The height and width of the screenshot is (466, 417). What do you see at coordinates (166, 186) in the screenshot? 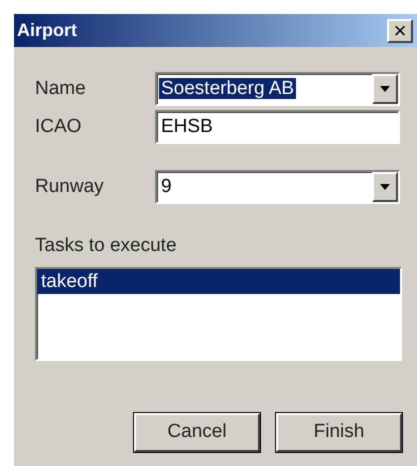
I see `field-value: 9` at bounding box center [166, 186].